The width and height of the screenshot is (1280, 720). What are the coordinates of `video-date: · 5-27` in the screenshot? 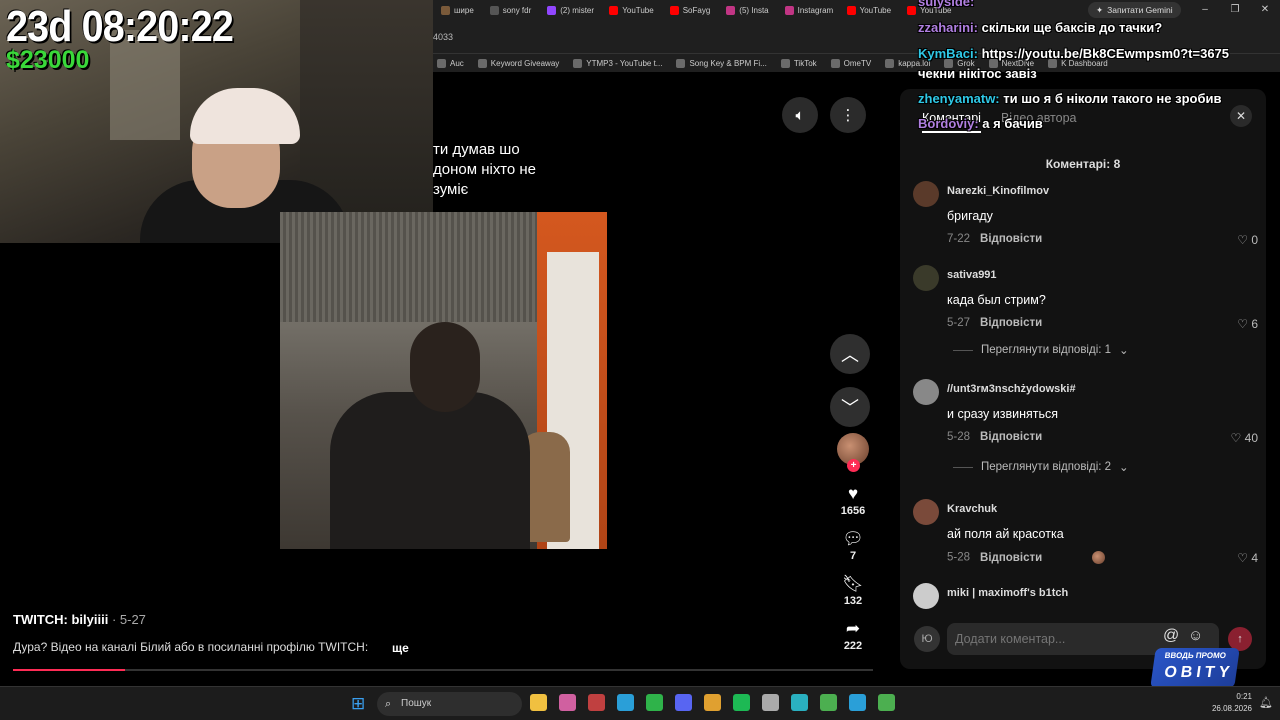 It's located at (128, 619).